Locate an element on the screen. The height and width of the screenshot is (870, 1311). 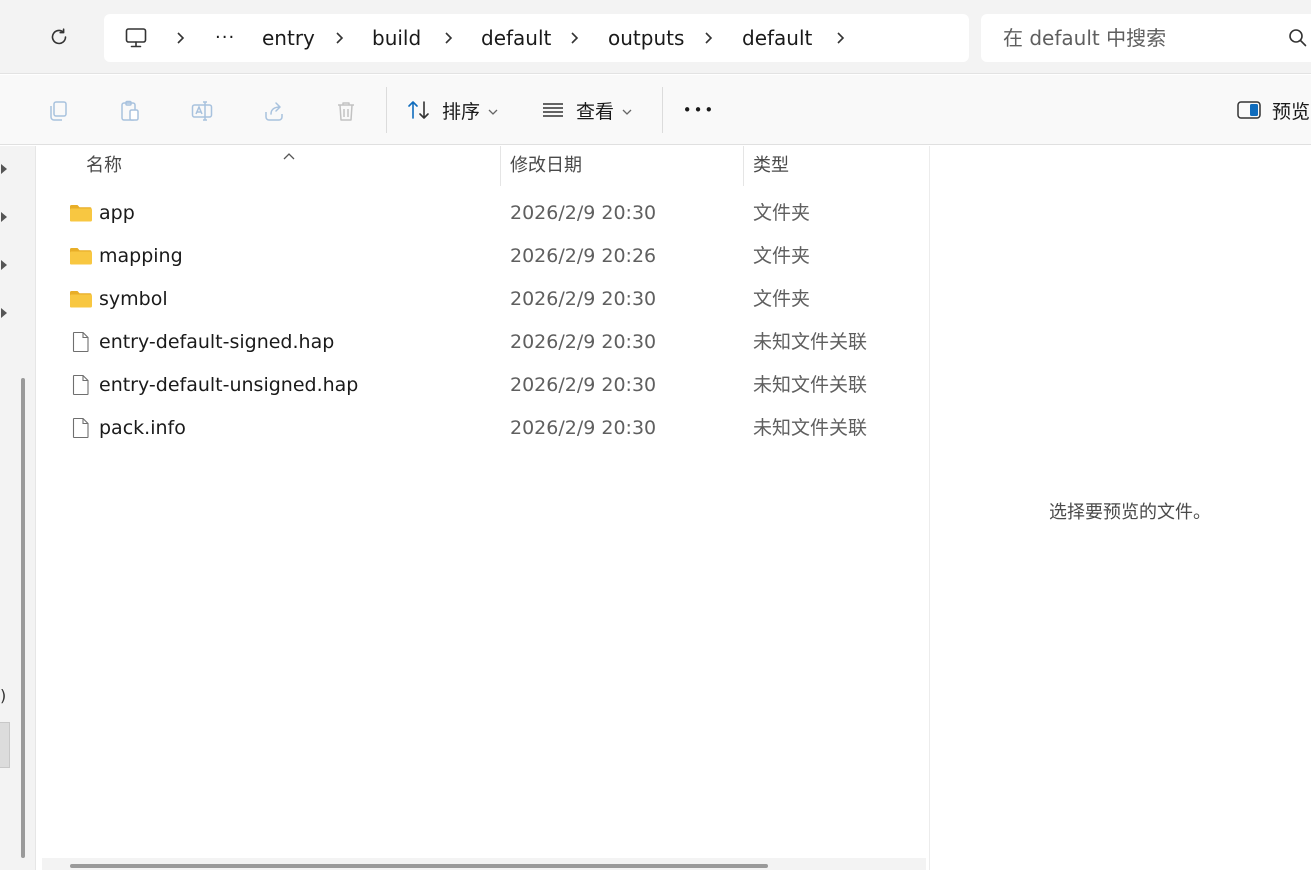
horizontal-scrollbar-thumb is located at coordinates (419, 866).